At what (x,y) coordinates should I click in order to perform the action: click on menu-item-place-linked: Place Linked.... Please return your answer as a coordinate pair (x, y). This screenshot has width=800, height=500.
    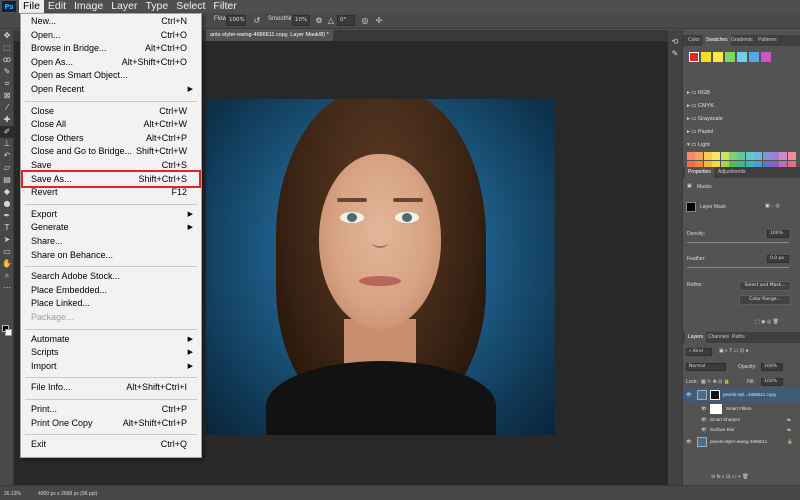
    Looking at the image, I should click on (111, 303).